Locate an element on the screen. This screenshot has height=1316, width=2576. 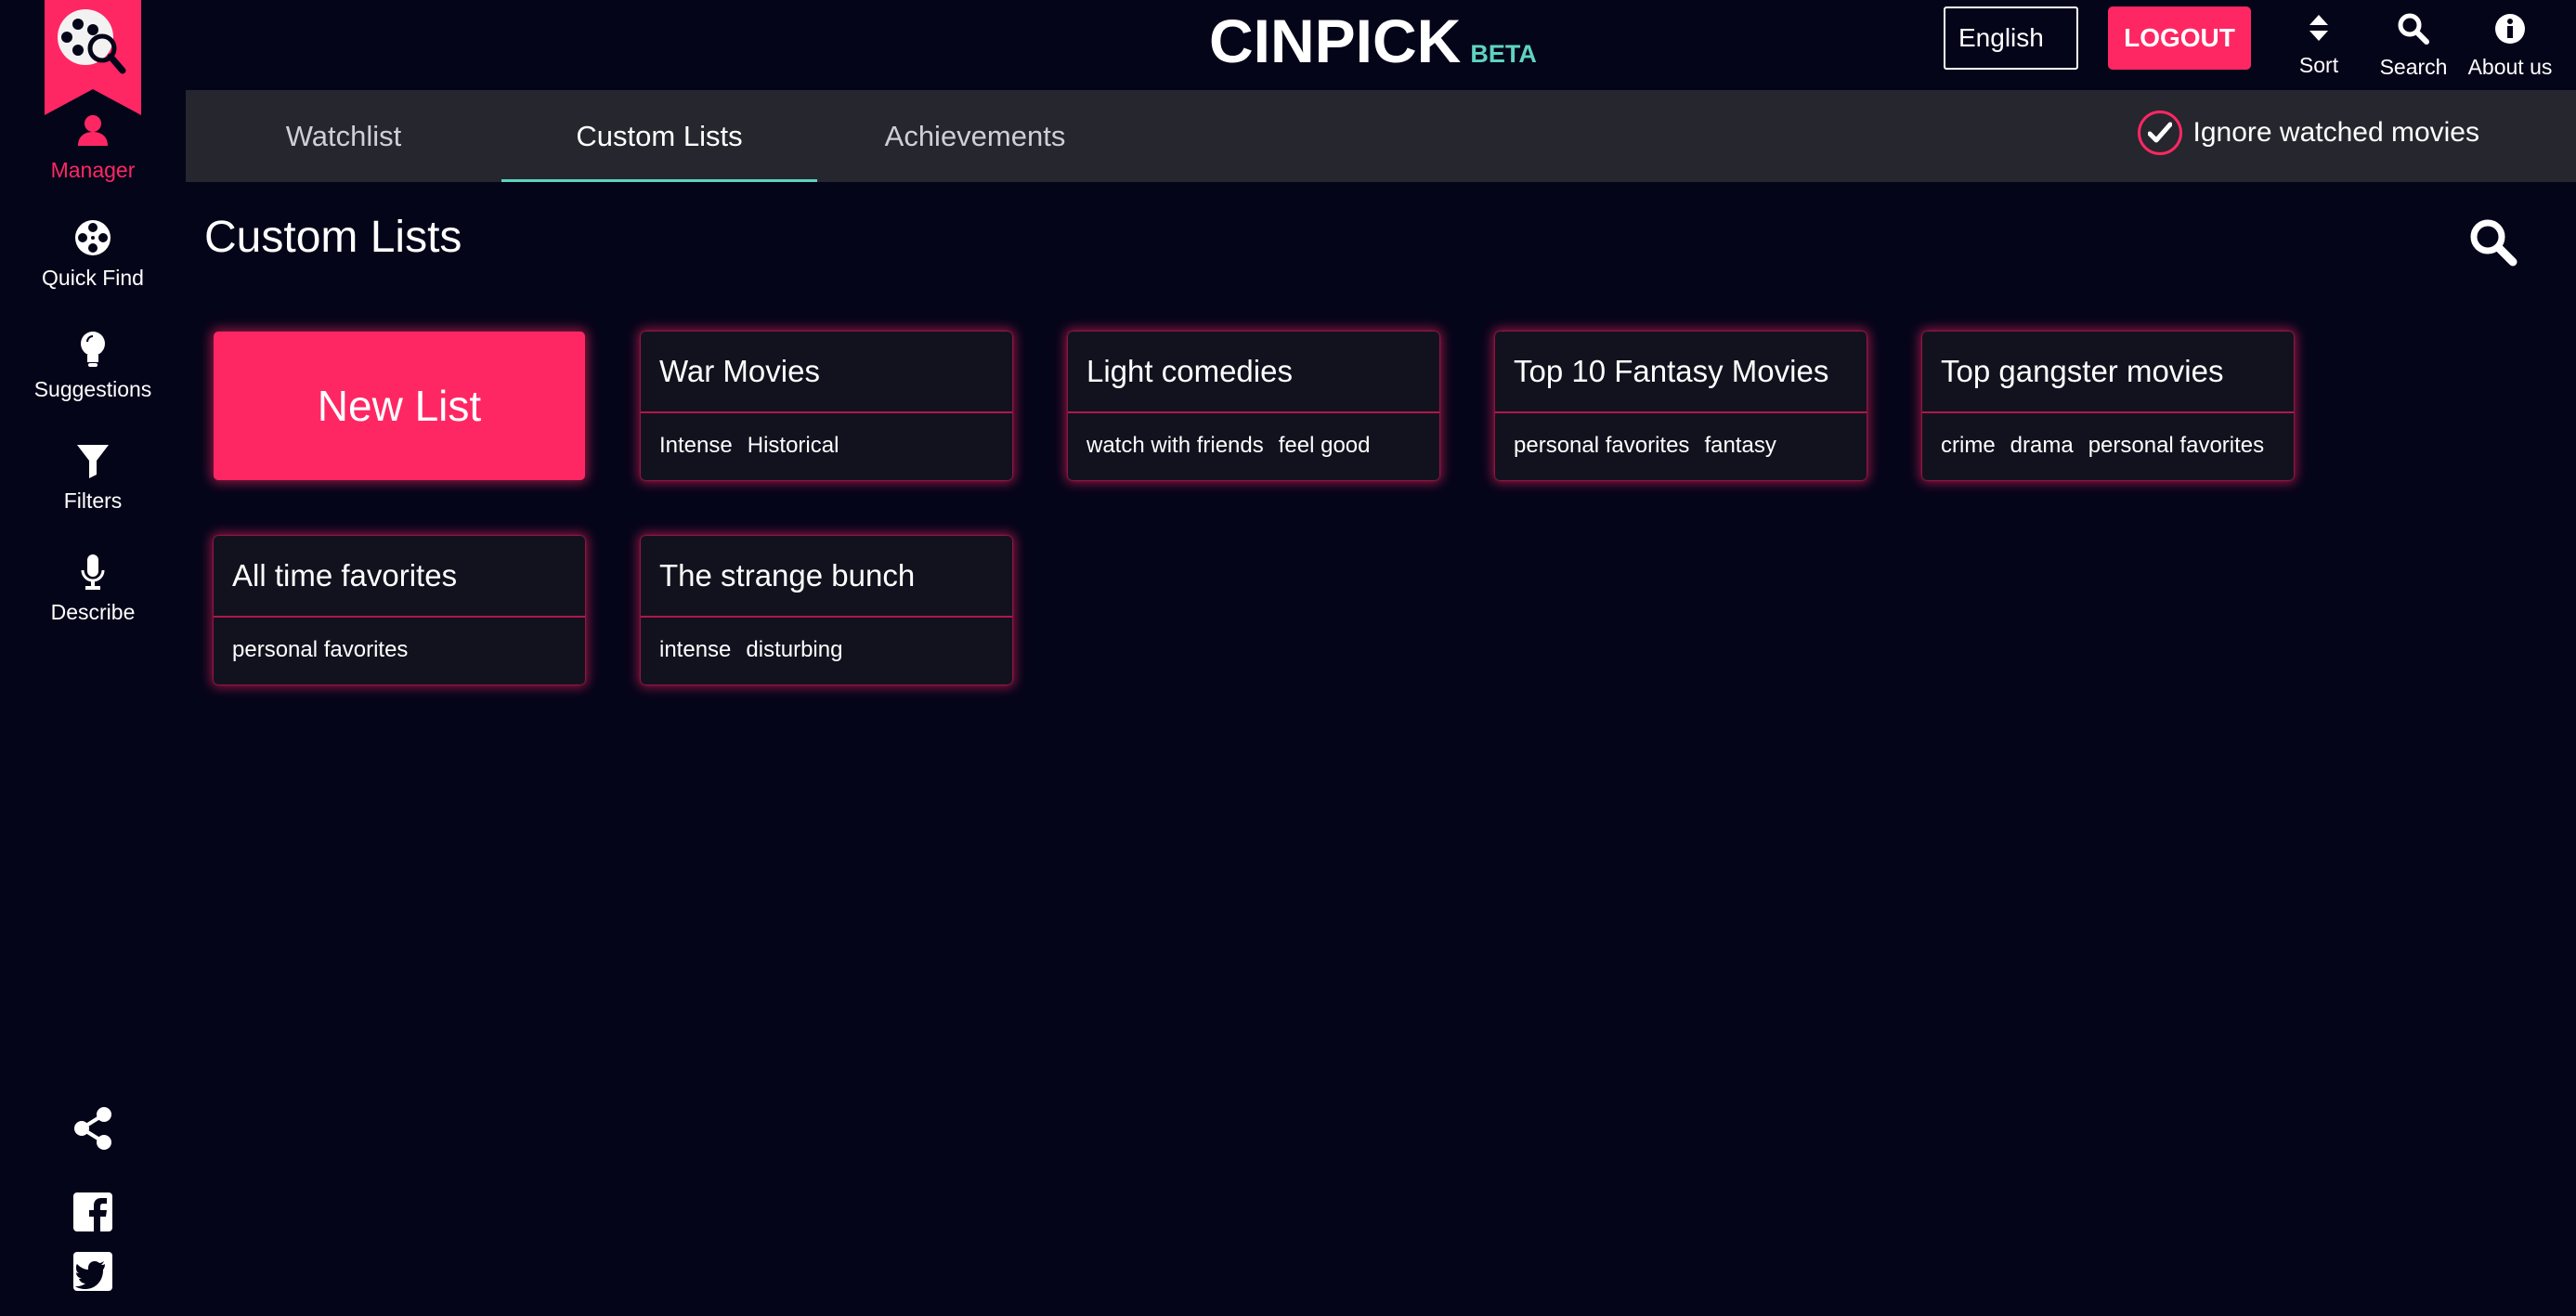
list-title: Top 10 Fantasy Movies is located at coordinates (1681, 372).